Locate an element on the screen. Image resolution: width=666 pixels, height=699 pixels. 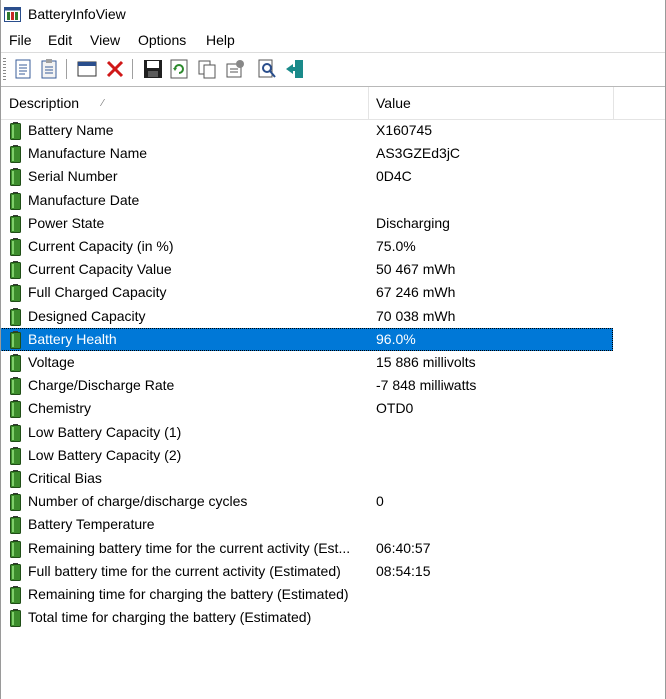
row-description: Voltage is located at coordinates (51, 362).